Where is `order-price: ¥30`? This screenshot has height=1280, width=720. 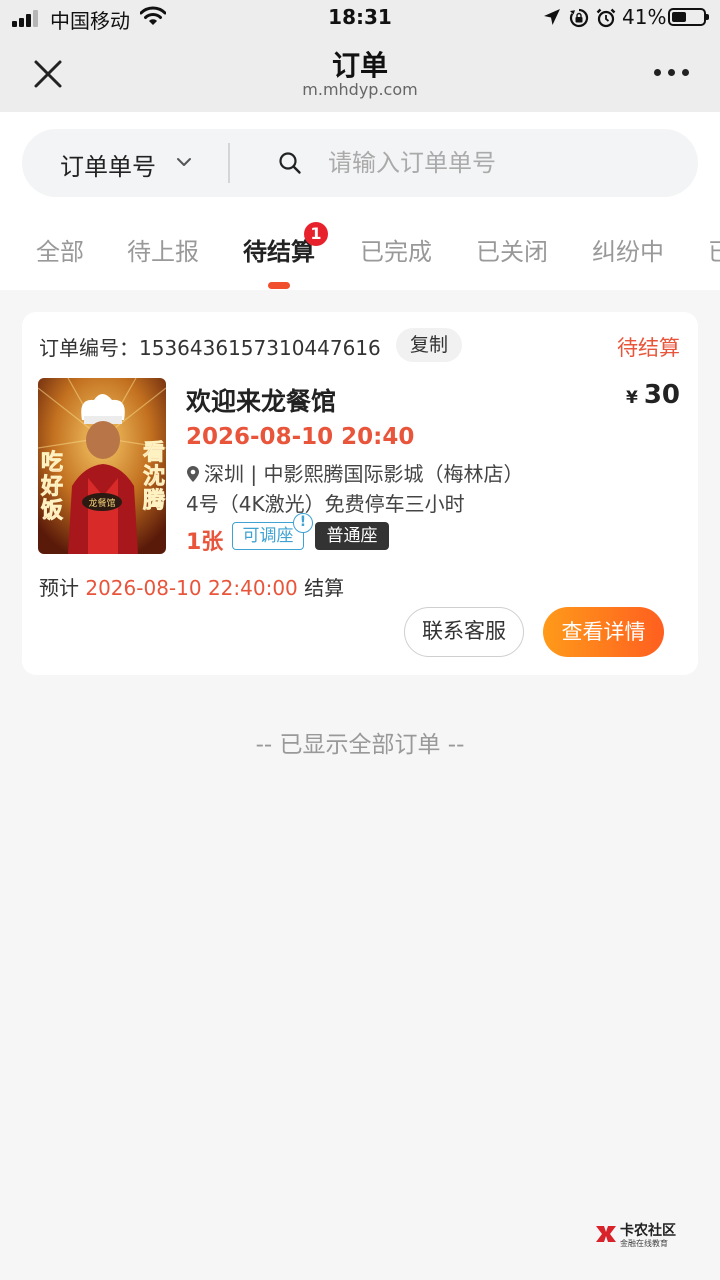 order-price: ¥30 is located at coordinates (653, 395).